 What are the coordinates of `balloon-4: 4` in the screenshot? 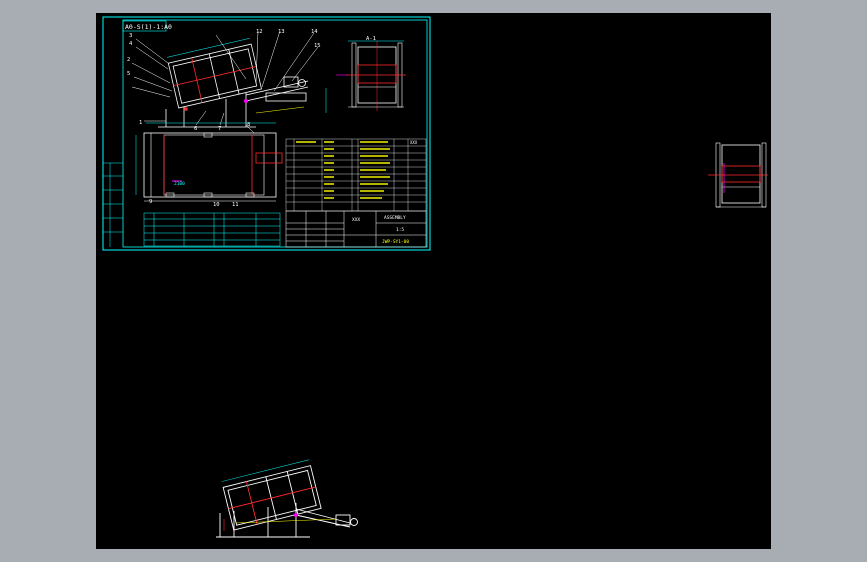 It's located at (131, 44).